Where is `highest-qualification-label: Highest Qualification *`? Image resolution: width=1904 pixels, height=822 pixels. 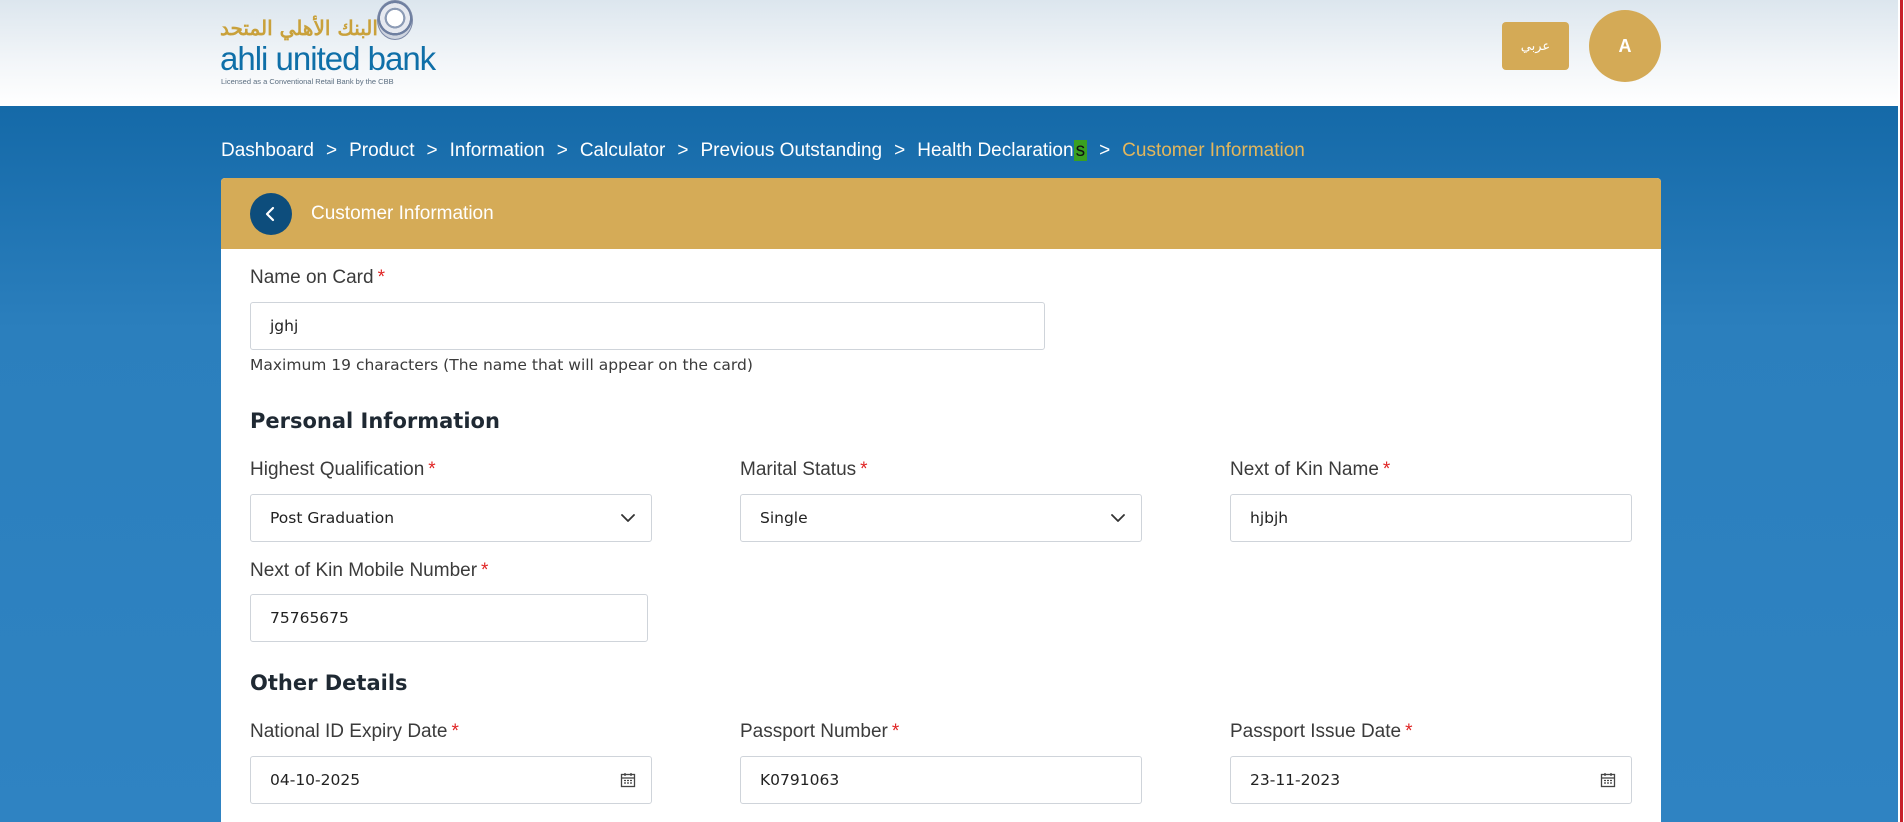
highest-qualification-label: Highest Qualification * is located at coordinates (343, 470).